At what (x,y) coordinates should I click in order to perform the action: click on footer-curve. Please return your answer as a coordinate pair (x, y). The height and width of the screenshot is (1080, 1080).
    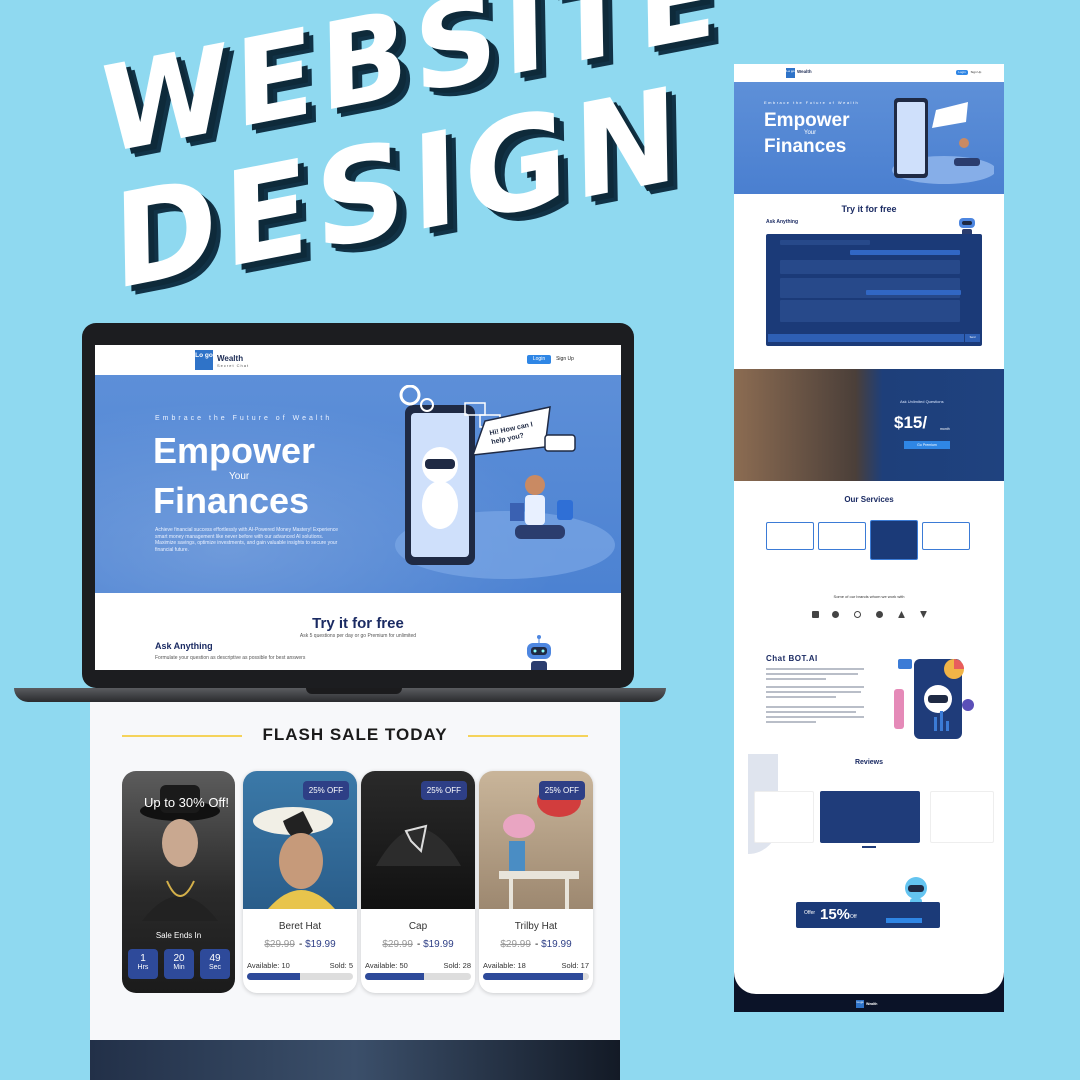
    Looking at the image, I should click on (869, 964).